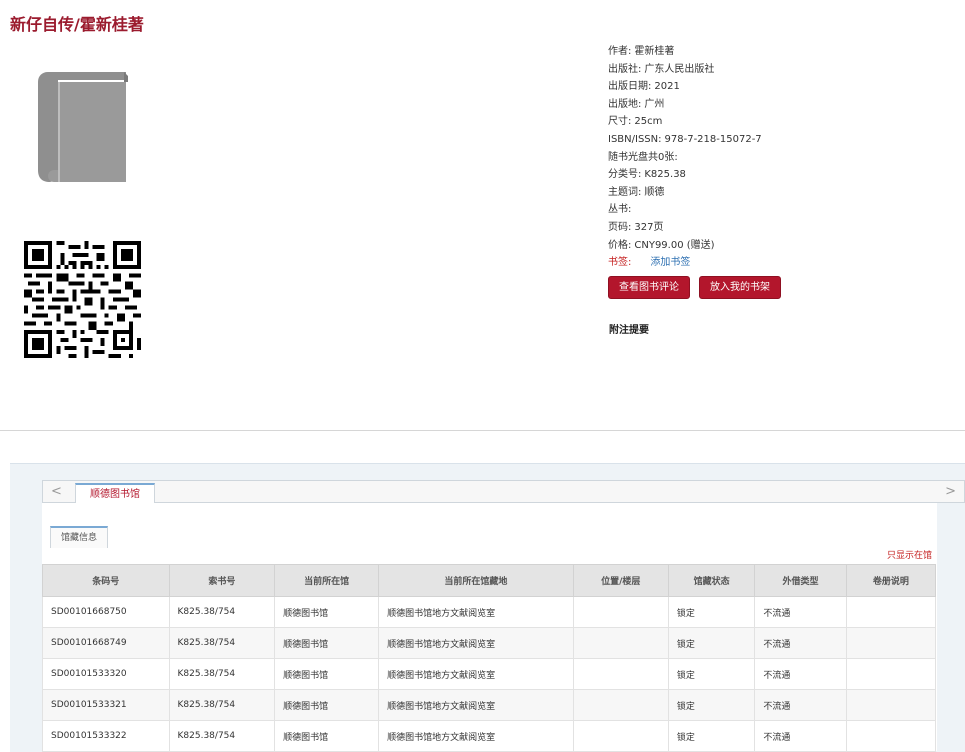 The height and width of the screenshot is (752, 965). What do you see at coordinates (222, 580) in the screenshot?
I see `col-callno: 索书号` at bounding box center [222, 580].